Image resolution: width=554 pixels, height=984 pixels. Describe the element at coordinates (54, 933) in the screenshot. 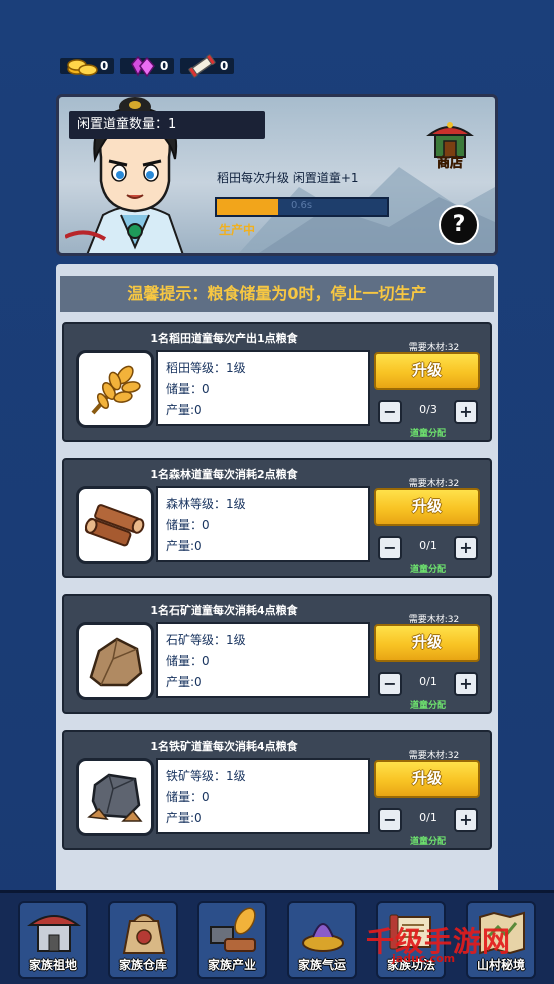

I see `ancestral-hall-icon` at that location.